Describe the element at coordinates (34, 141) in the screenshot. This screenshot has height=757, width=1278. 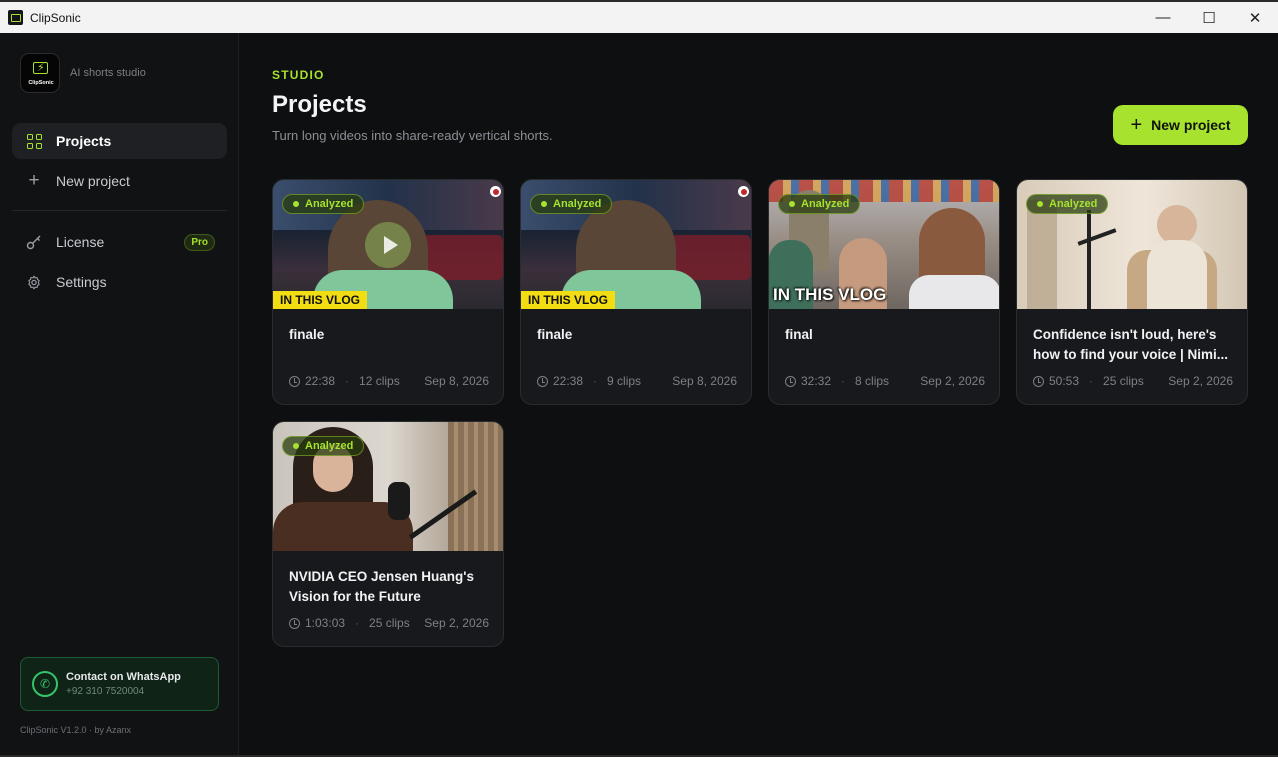
I see `grid-icon` at that location.